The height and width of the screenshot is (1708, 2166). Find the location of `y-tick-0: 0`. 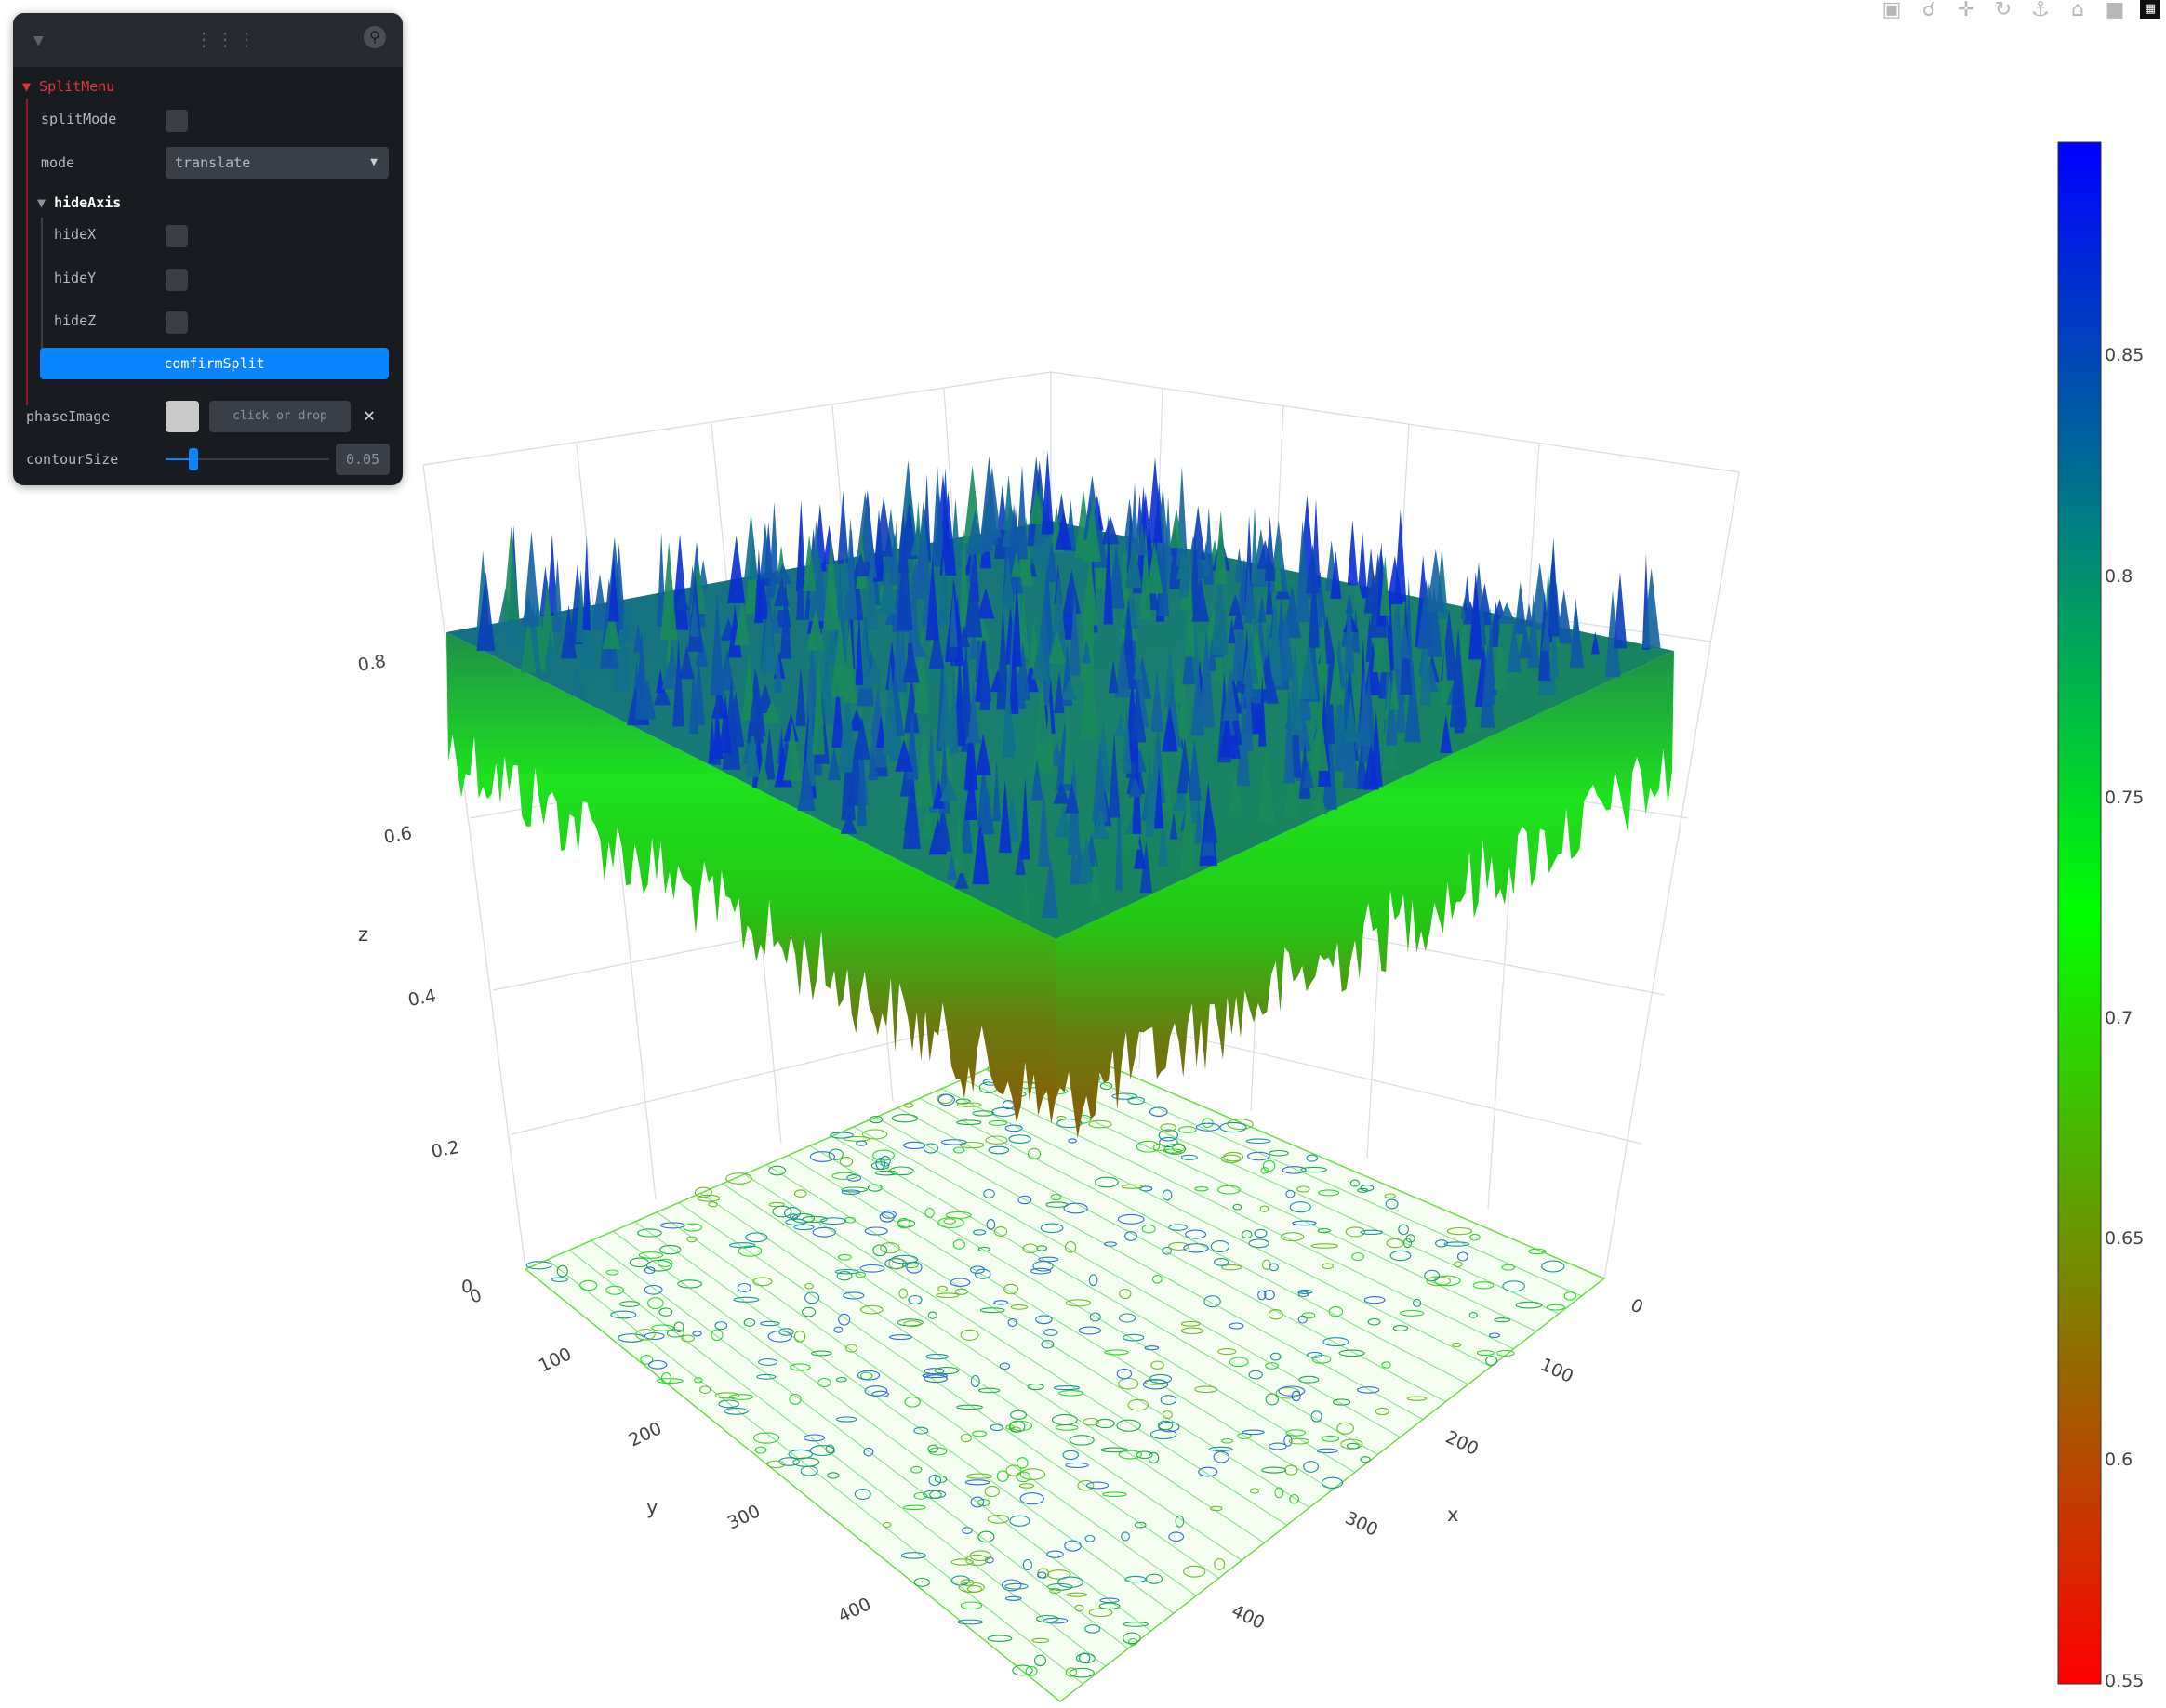

y-tick-0: 0 is located at coordinates (476, 1296).